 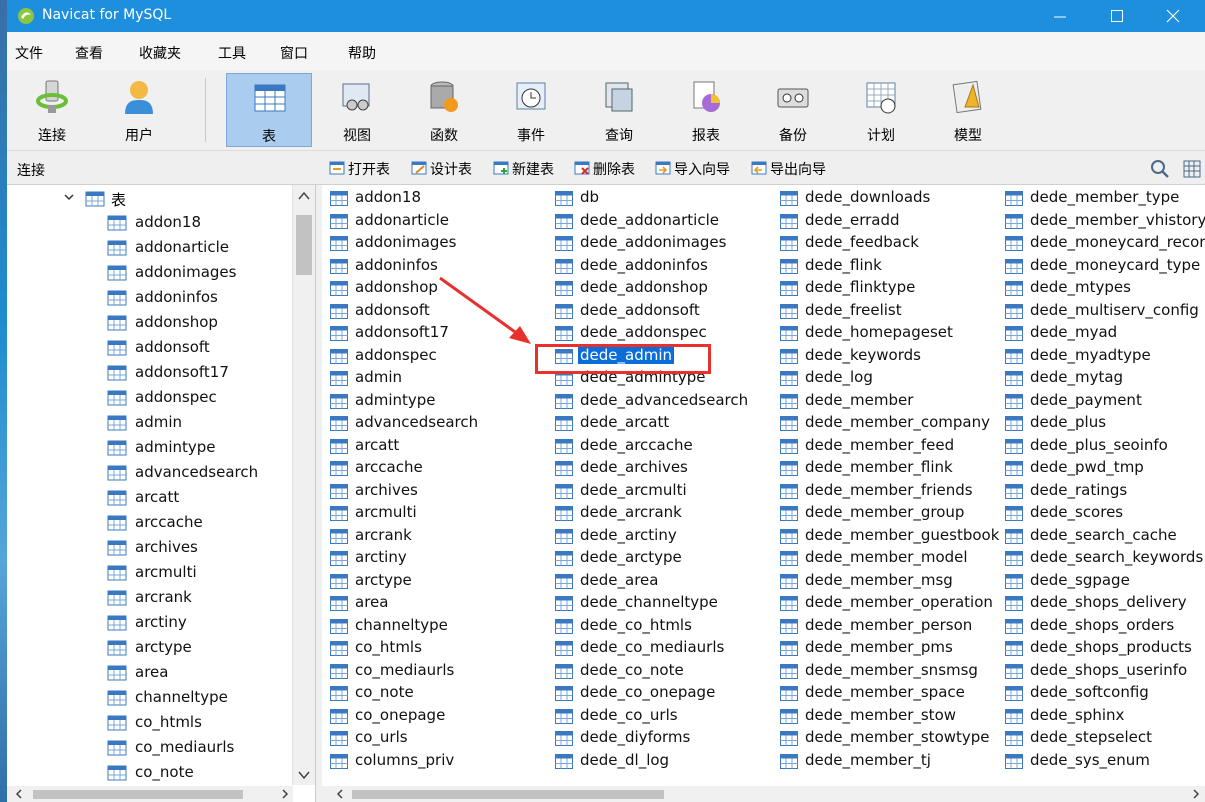 I want to click on toolbar-query-button: 查询, so click(x=619, y=110).